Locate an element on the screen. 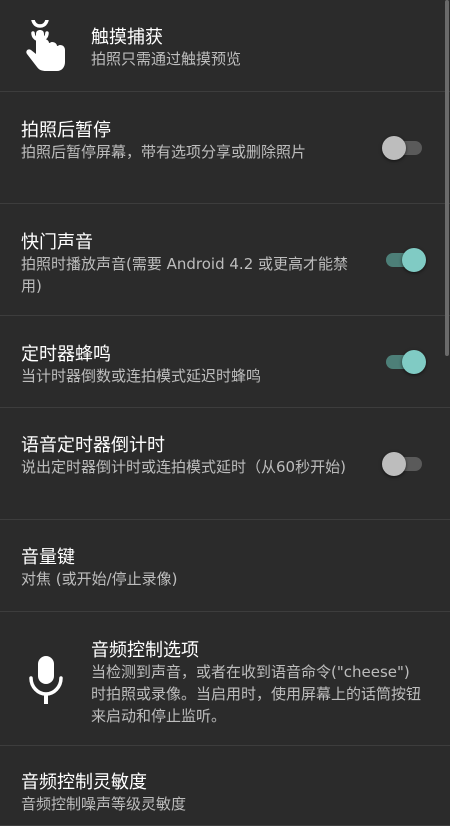 The image size is (450, 826). pause-after-photo-title: 拍照后暂停 is located at coordinates (66, 130).